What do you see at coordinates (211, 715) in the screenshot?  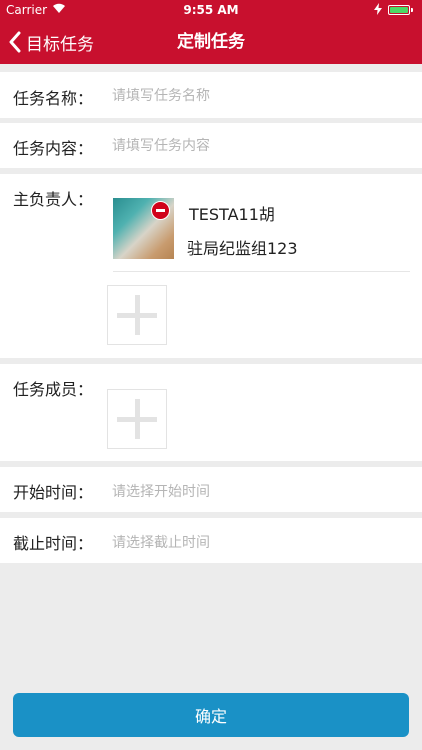 I see `confirm-button: 确定` at bounding box center [211, 715].